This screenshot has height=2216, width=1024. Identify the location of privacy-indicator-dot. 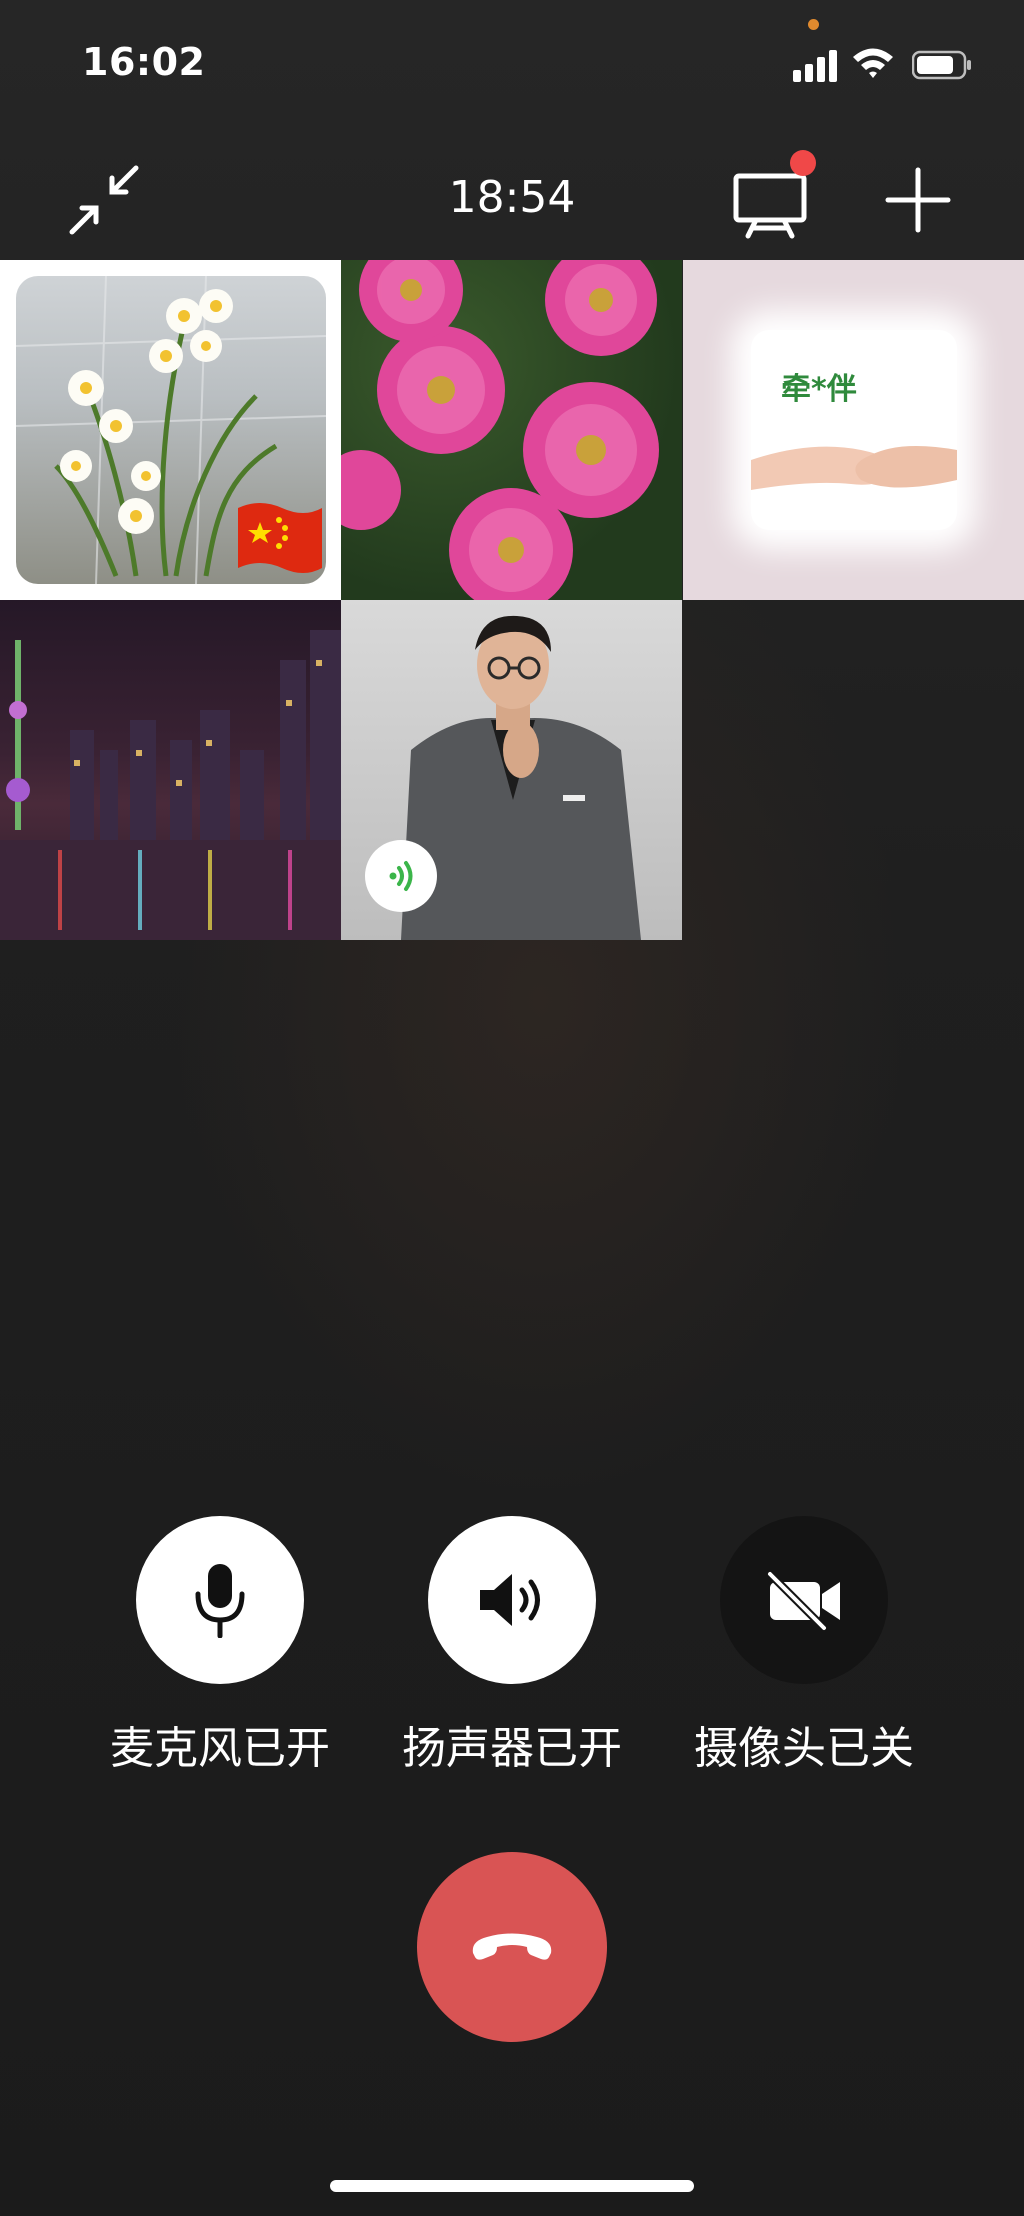
(813, 24).